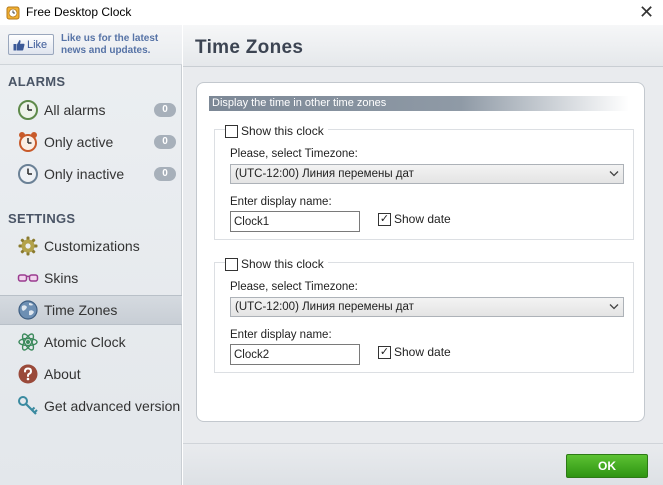 Image resolution: width=663 pixels, height=485 pixels. Describe the element at coordinates (28, 374) in the screenshot. I see `question-icon` at that location.